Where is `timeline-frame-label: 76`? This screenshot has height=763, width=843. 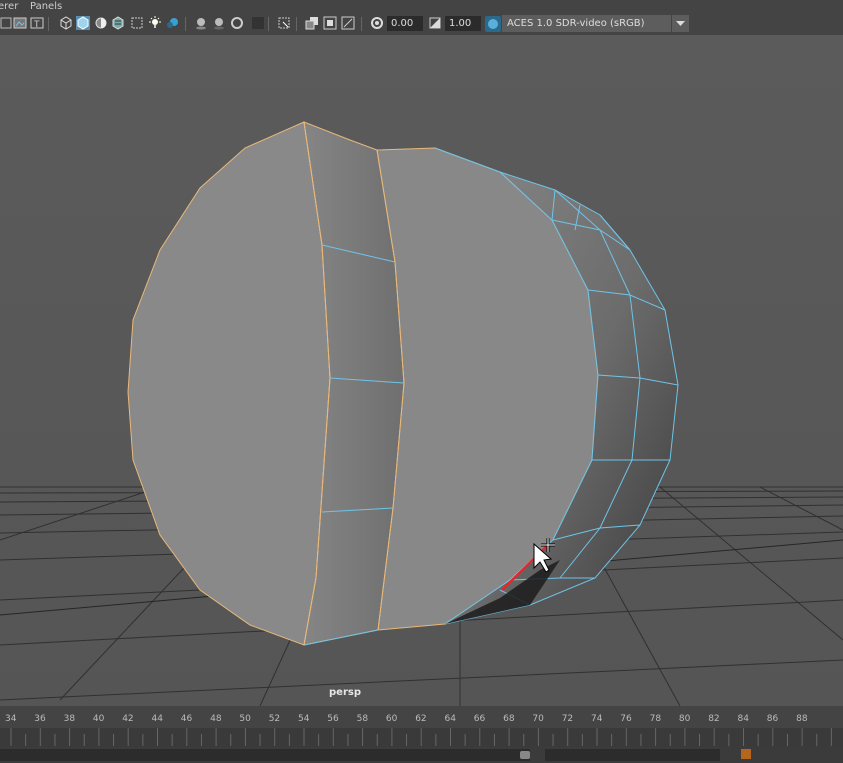 timeline-frame-label: 76 is located at coordinates (626, 719).